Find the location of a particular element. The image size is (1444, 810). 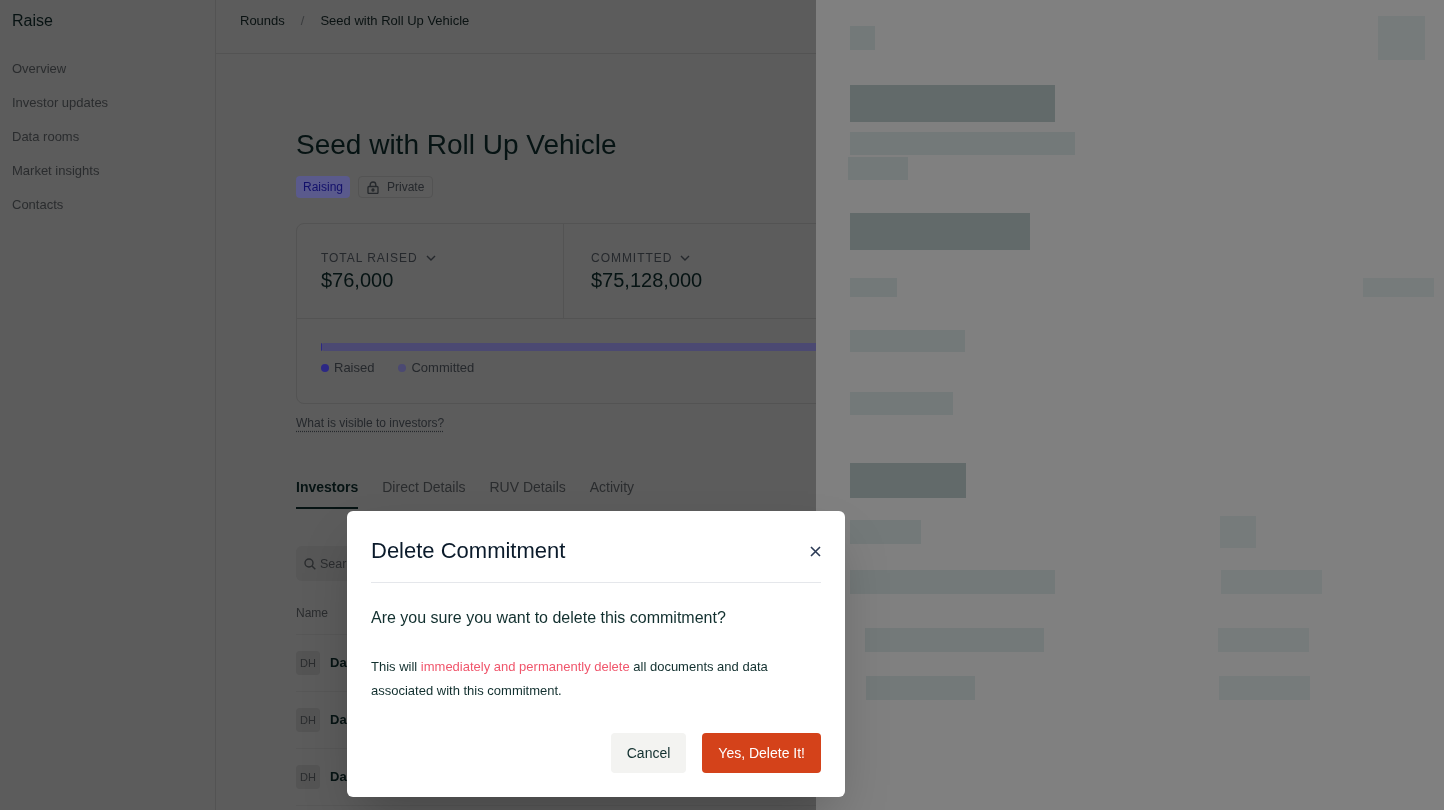

stat-label: TOTAL RAISED is located at coordinates (369, 258).